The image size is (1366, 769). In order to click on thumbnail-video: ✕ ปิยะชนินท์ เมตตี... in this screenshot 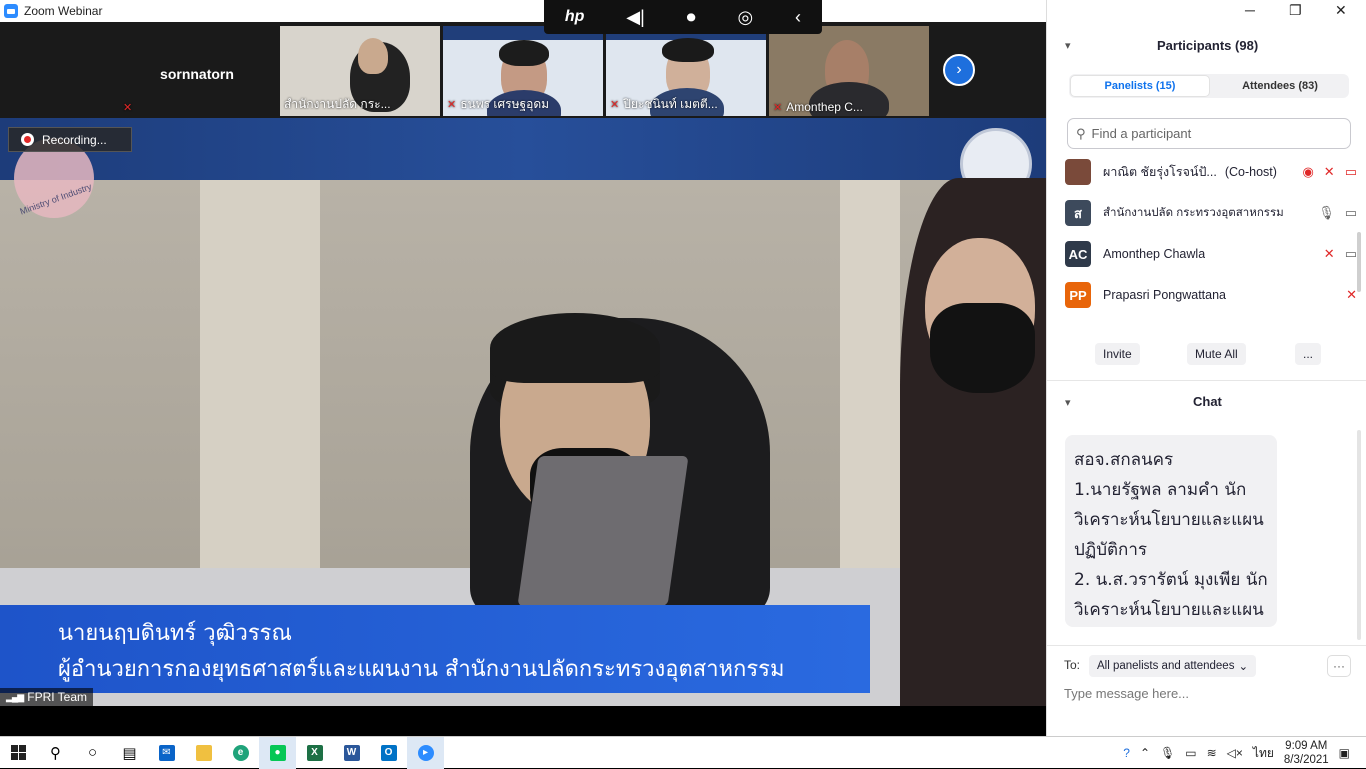, I will do `click(686, 71)`.